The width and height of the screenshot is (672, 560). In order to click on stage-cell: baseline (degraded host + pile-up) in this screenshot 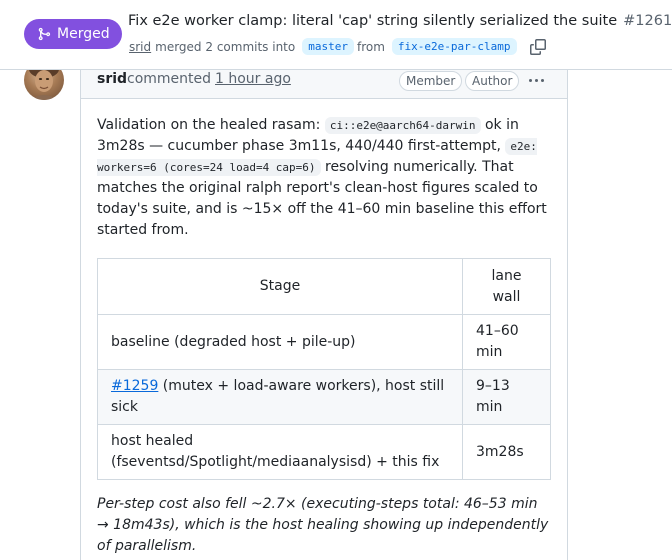, I will do `click(280, 342)`.